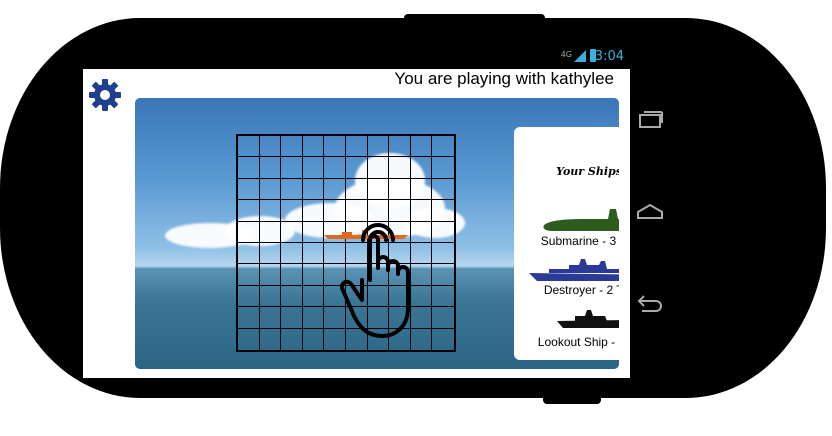 The image size is (832, 436). Describe the element at coordinates (105, 95) in the screenshot. I see `gear-icon` at that location.